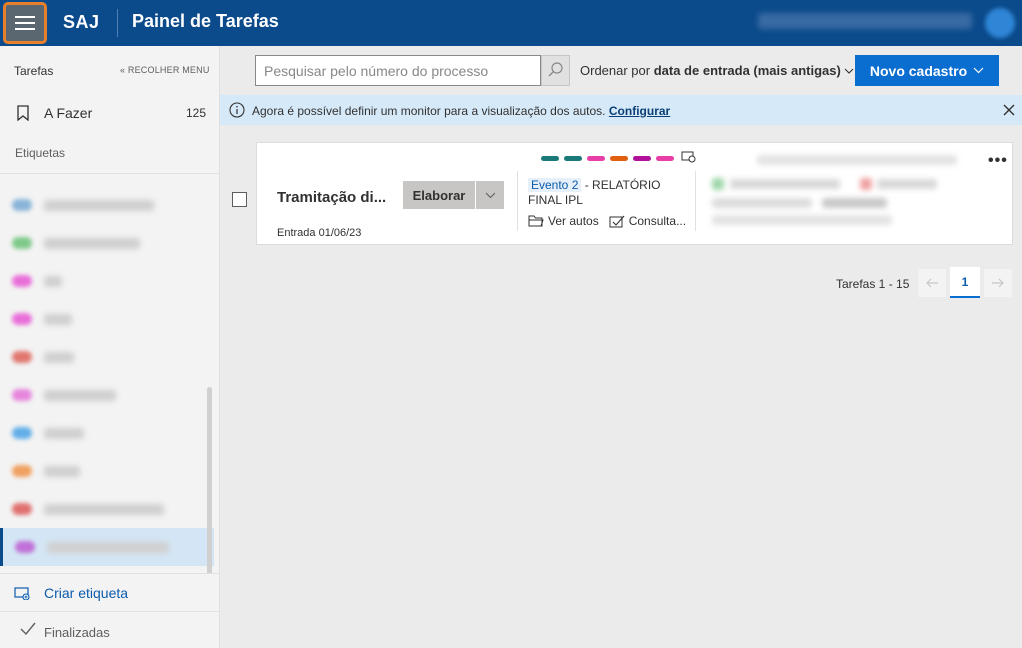  What do you see at coordinates (847, 188) in the screenshot?
I see `redacted-details` at bounding box center [847, 188].